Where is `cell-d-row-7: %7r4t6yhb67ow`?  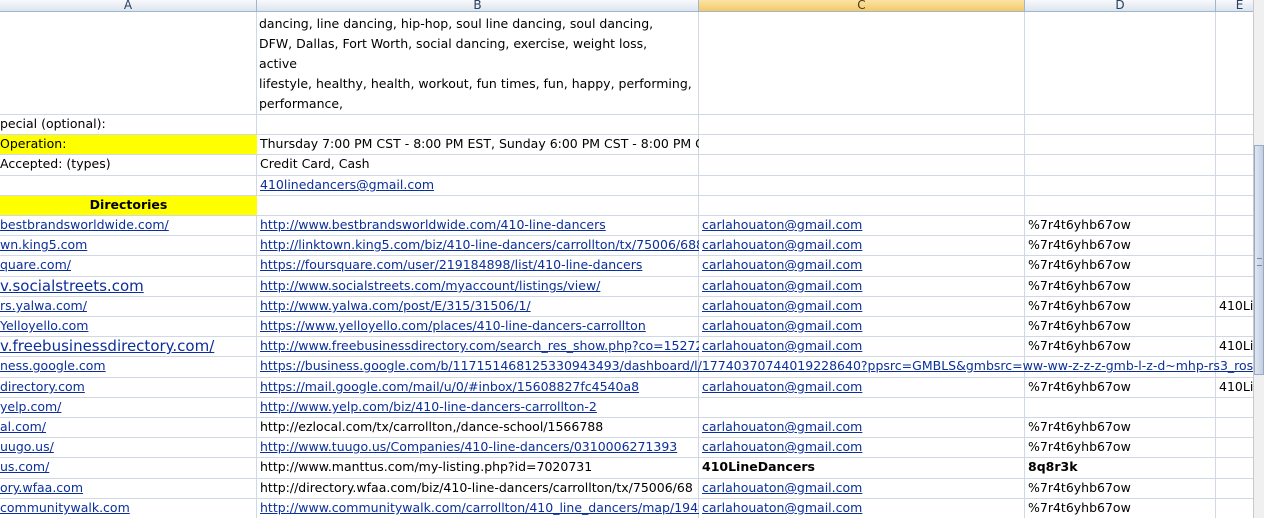 cell-d-row-7: %7r4t6yhb67ow is located at coordinates (1120, 245).